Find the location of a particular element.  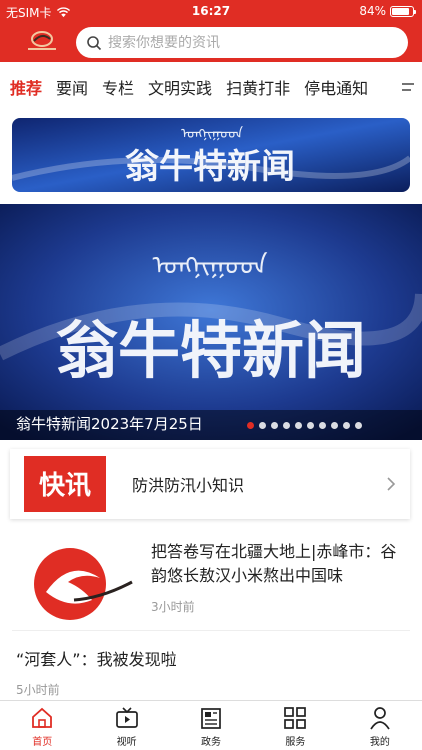

battery-group: 84% is located at coordinates (387, 11).